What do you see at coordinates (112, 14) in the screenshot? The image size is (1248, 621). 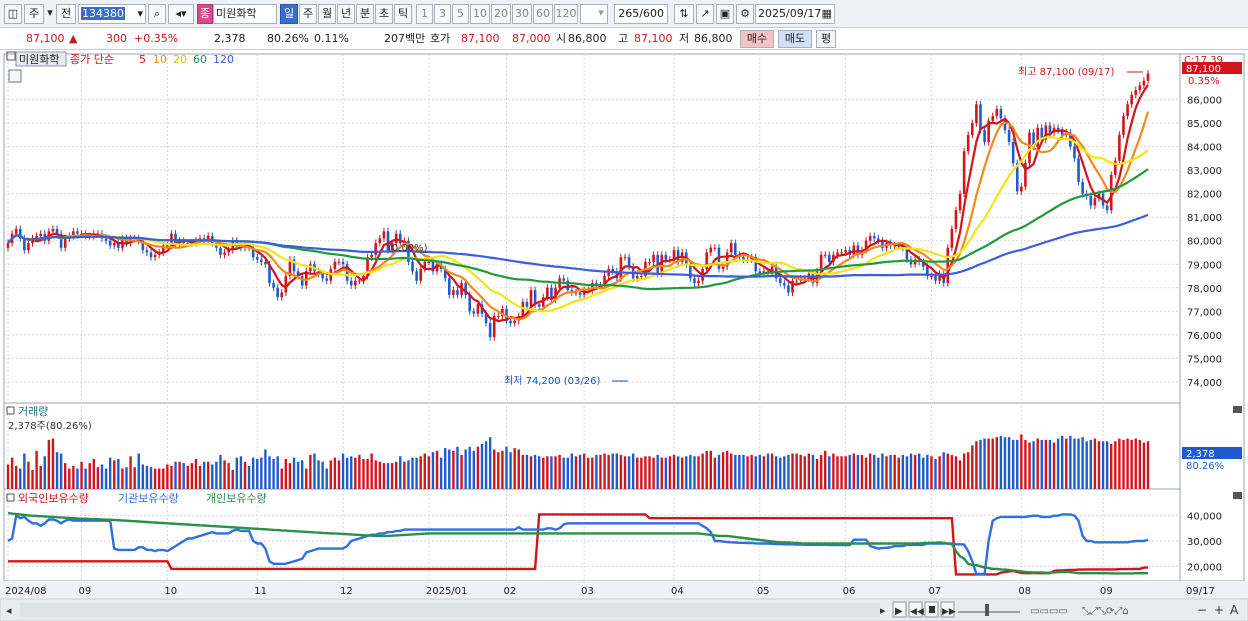 I see `stock-code-input: 134380 ▾` at bounding box center [112, 14].